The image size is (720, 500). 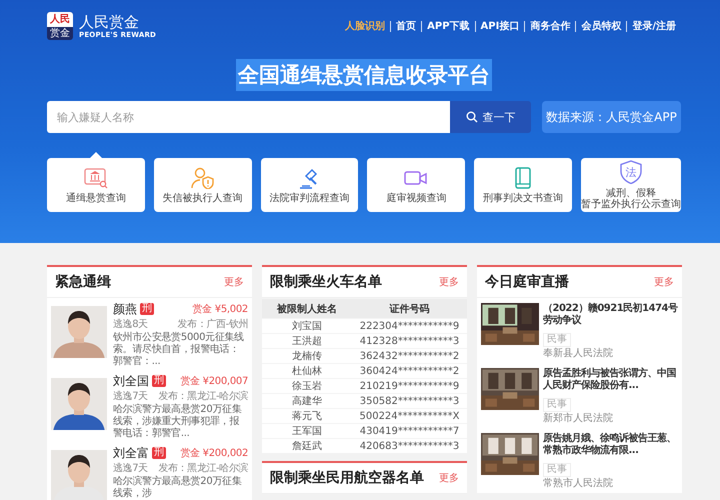 What do you see at coordinates (347, 478) in the screenshot?
I see `section-title: 限制乘坐民用航空器名单` at bounding box center [347, 478].